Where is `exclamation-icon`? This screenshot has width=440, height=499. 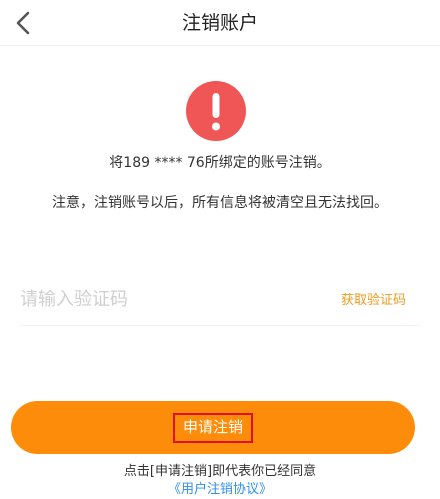
exclamation-icon is located at coordinates (216, 111).